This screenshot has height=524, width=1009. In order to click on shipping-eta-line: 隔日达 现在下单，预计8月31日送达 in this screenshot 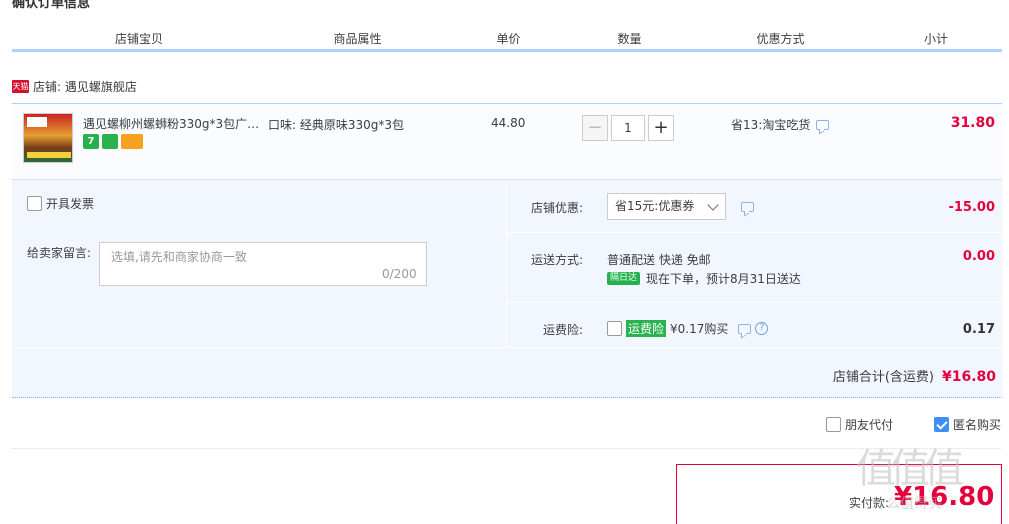, I will do `click(704, 278)`.